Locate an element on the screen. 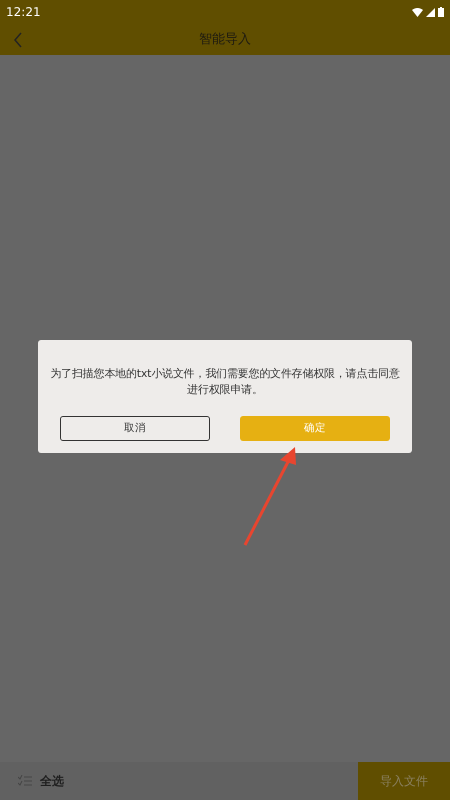 This screenshot has width=450, height=800. page-title: 智能导入 is located at coordinates (225, 39).